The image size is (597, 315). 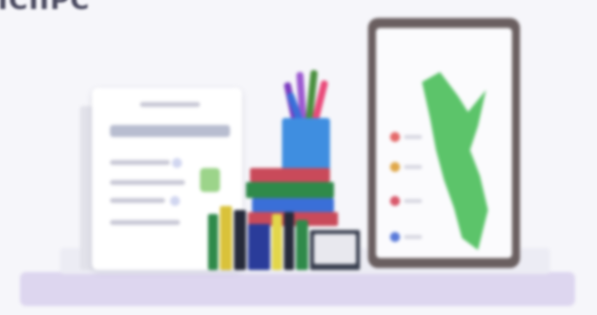 What do you see at coordinates (455, 161) in the screenshot?
I see `map-shape` at bounding box center [455, 161].